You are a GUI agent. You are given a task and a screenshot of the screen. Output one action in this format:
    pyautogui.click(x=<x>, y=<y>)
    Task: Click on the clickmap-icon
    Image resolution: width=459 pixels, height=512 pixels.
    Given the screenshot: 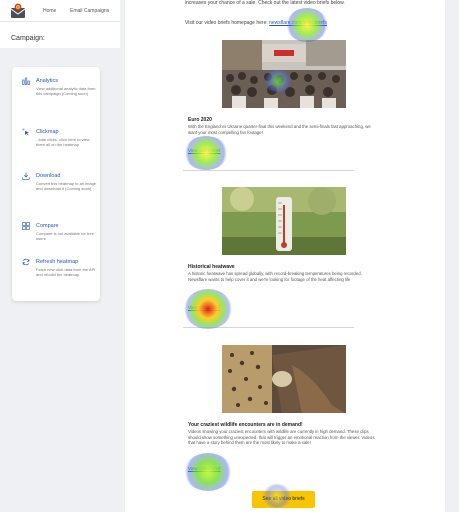 What is the action you would take?
    pyautogui.click(x=25, y=132)
    